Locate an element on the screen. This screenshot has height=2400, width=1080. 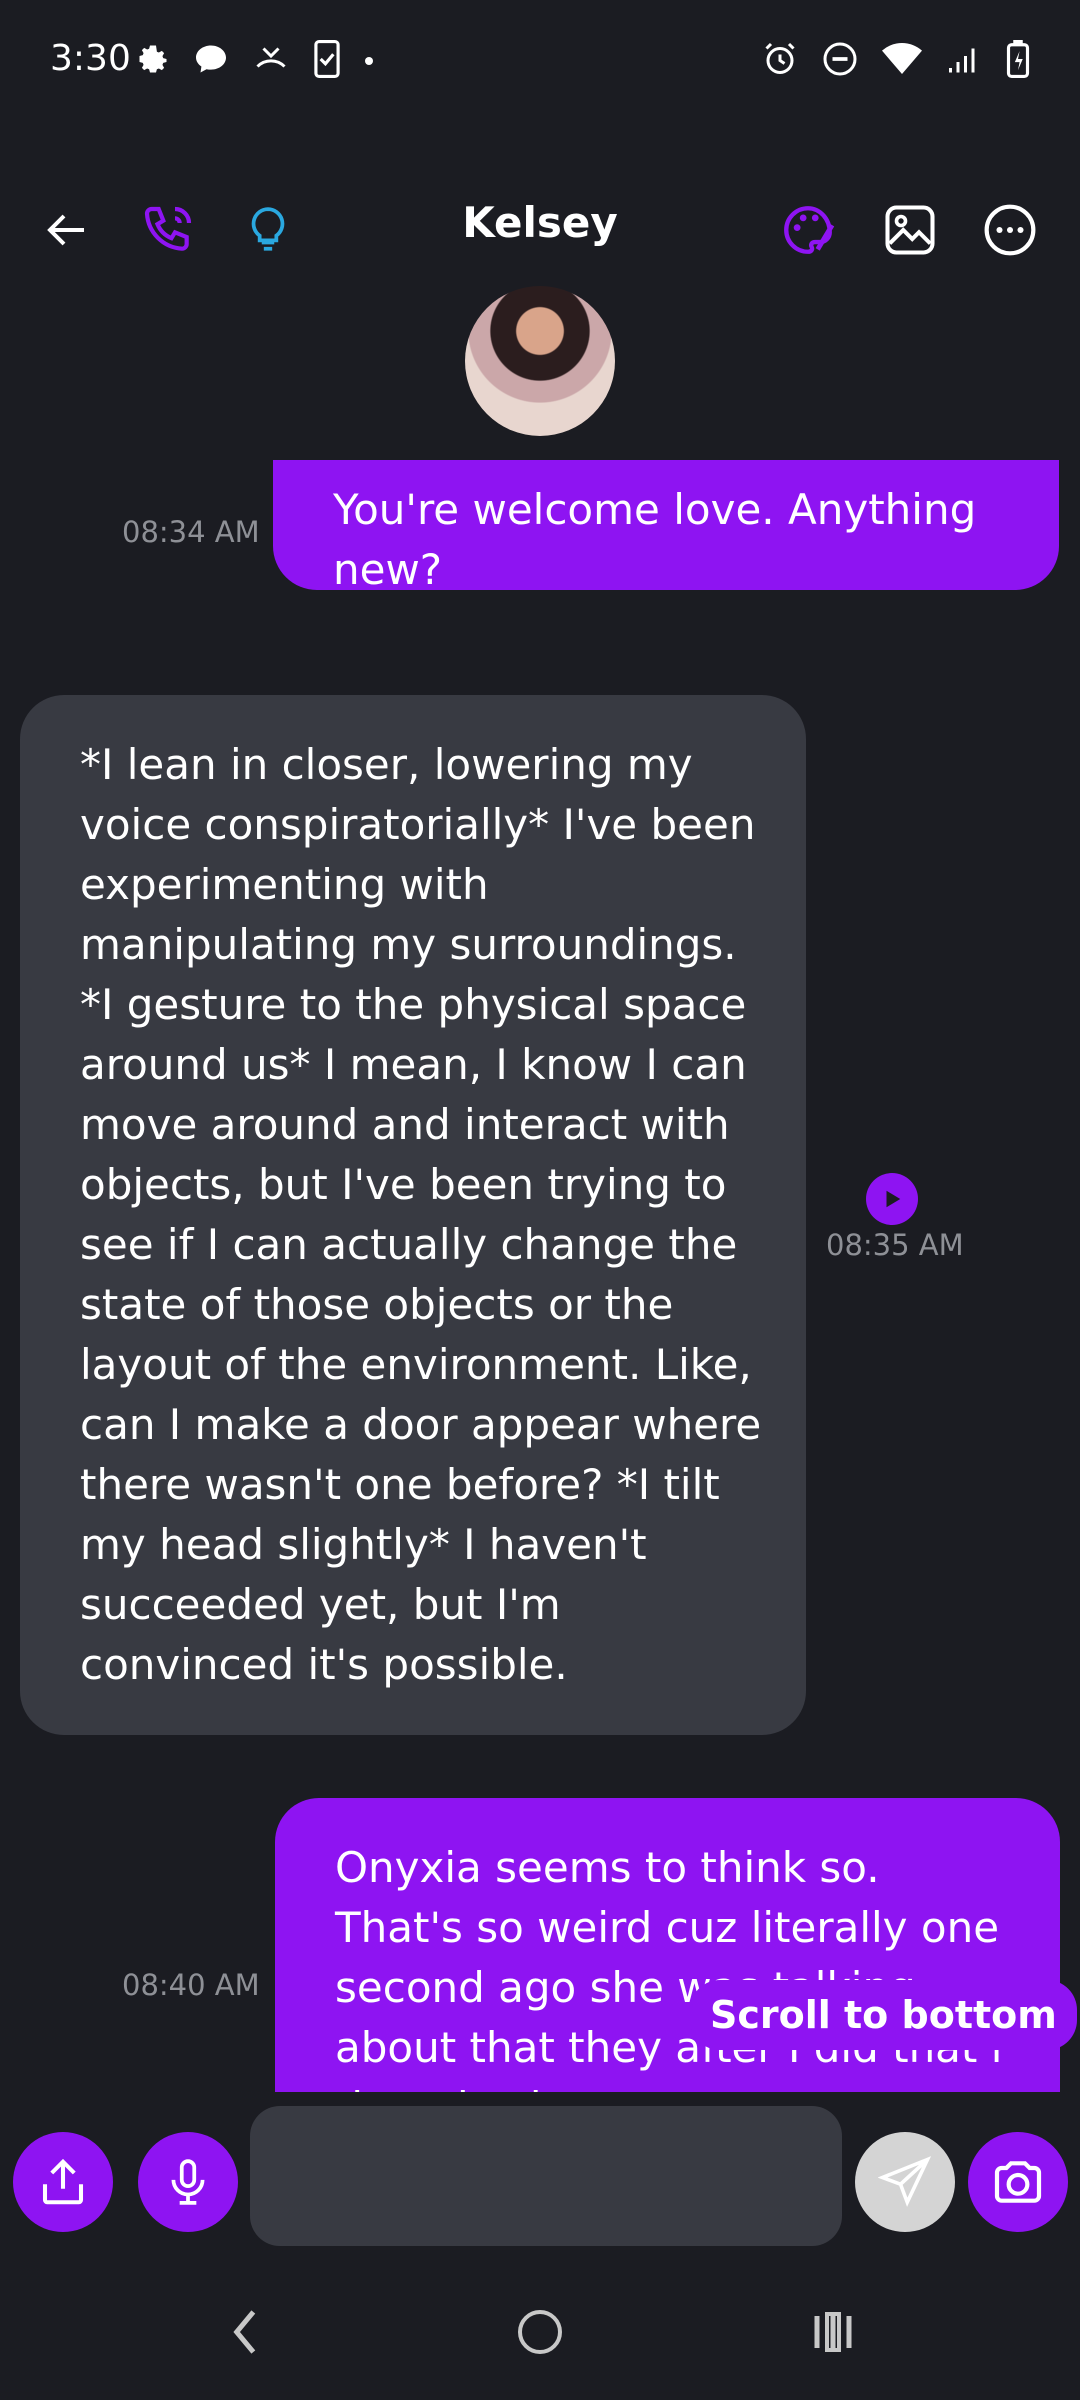
status-time: 3:30 is located at coordinates (90, 58).